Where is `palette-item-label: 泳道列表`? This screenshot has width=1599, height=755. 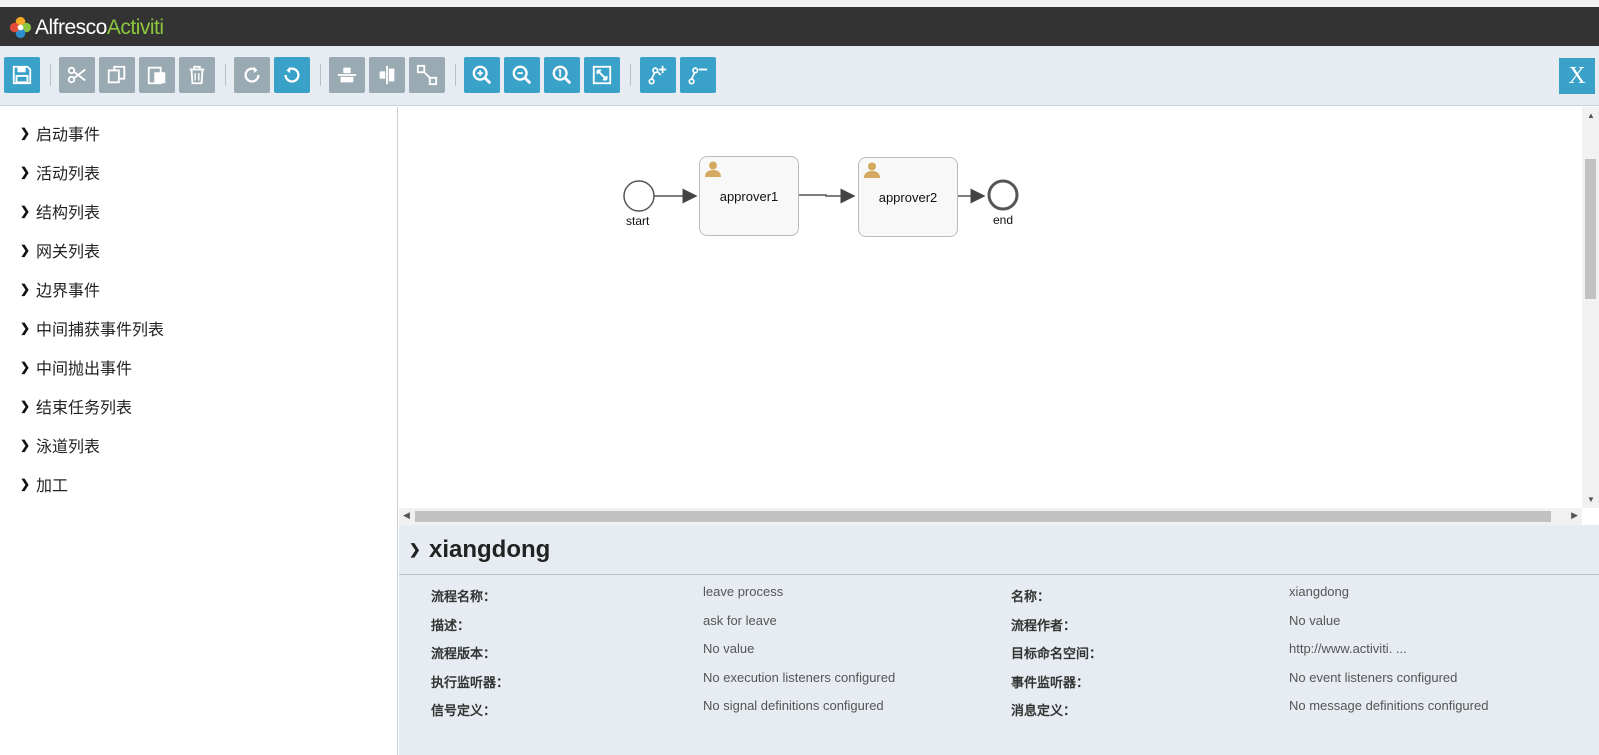
palette-item-label: 泳道列表 is located at coordinates (68, 447).